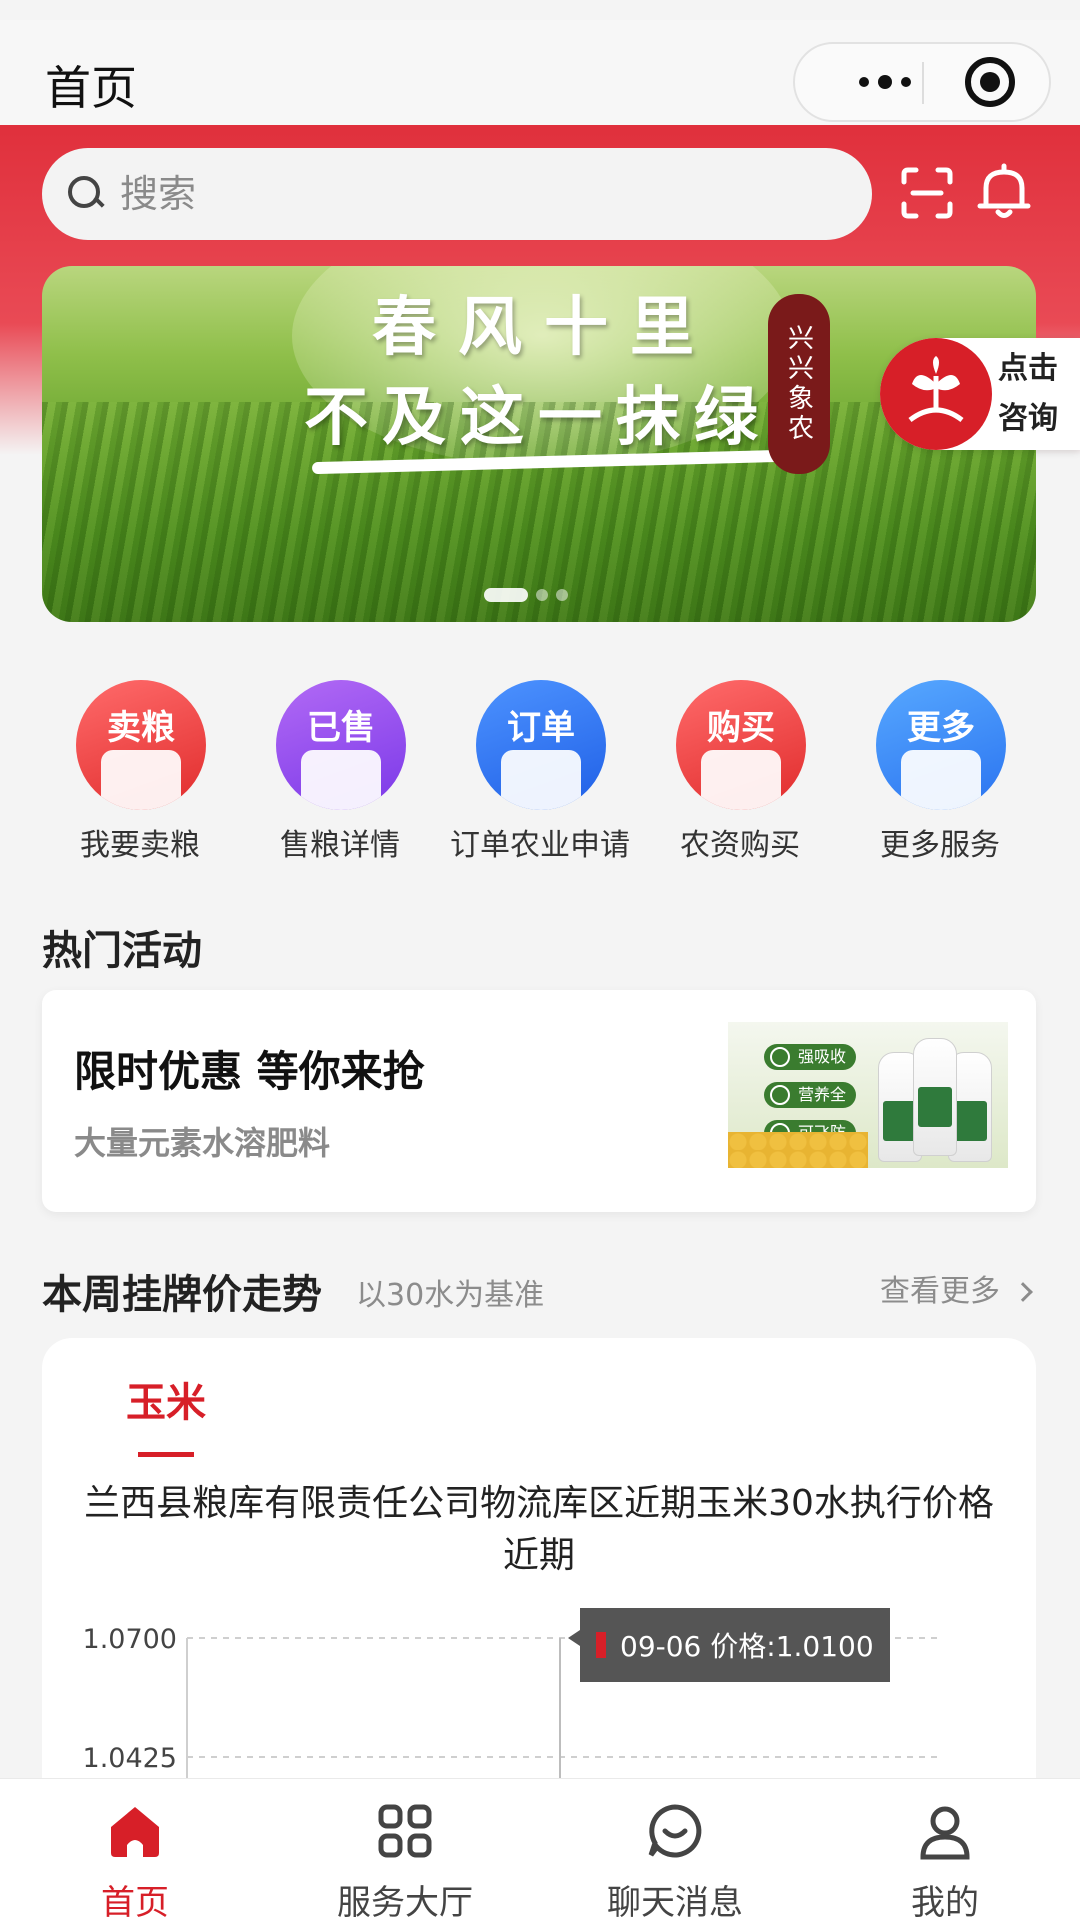  I want to click on service-order-apply: 订单 订单农业申请, so click(540, 771).